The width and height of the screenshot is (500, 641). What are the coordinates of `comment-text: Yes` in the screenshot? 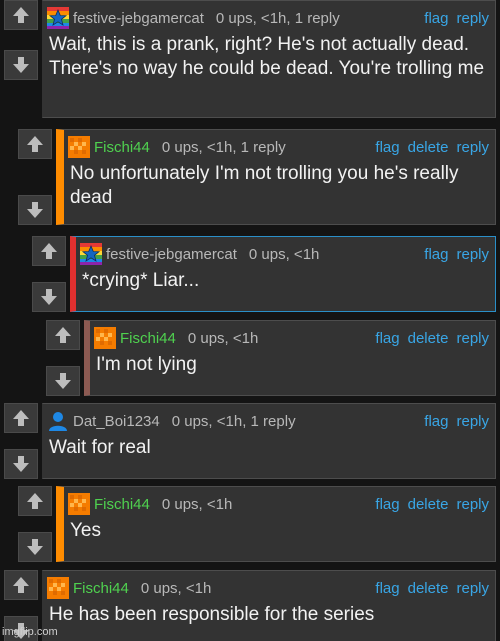 It's located at (85, 530).